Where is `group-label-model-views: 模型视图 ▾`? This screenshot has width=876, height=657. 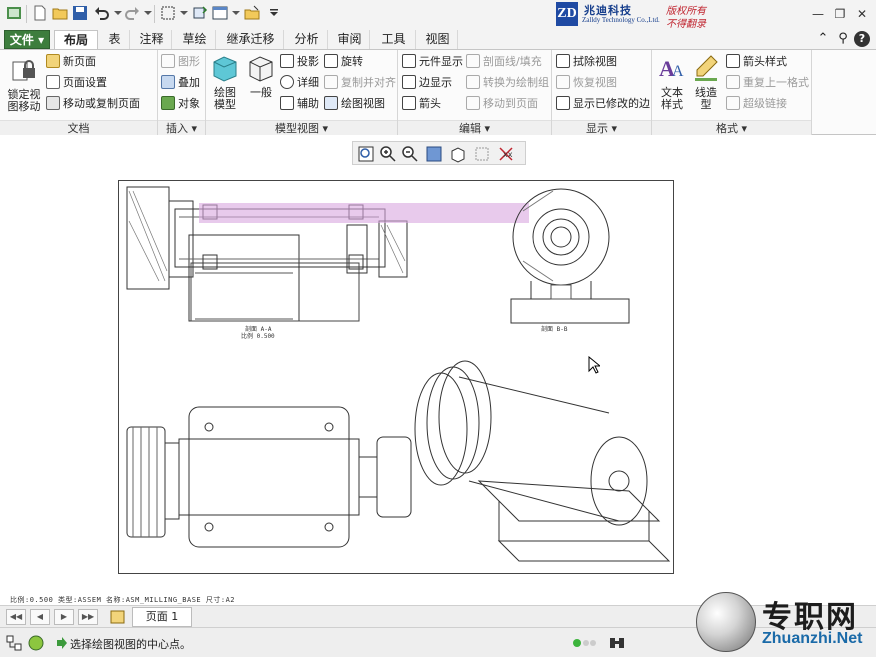 group-label-model-views: 模型视图 ▾ is located at coordinates (301, 128).